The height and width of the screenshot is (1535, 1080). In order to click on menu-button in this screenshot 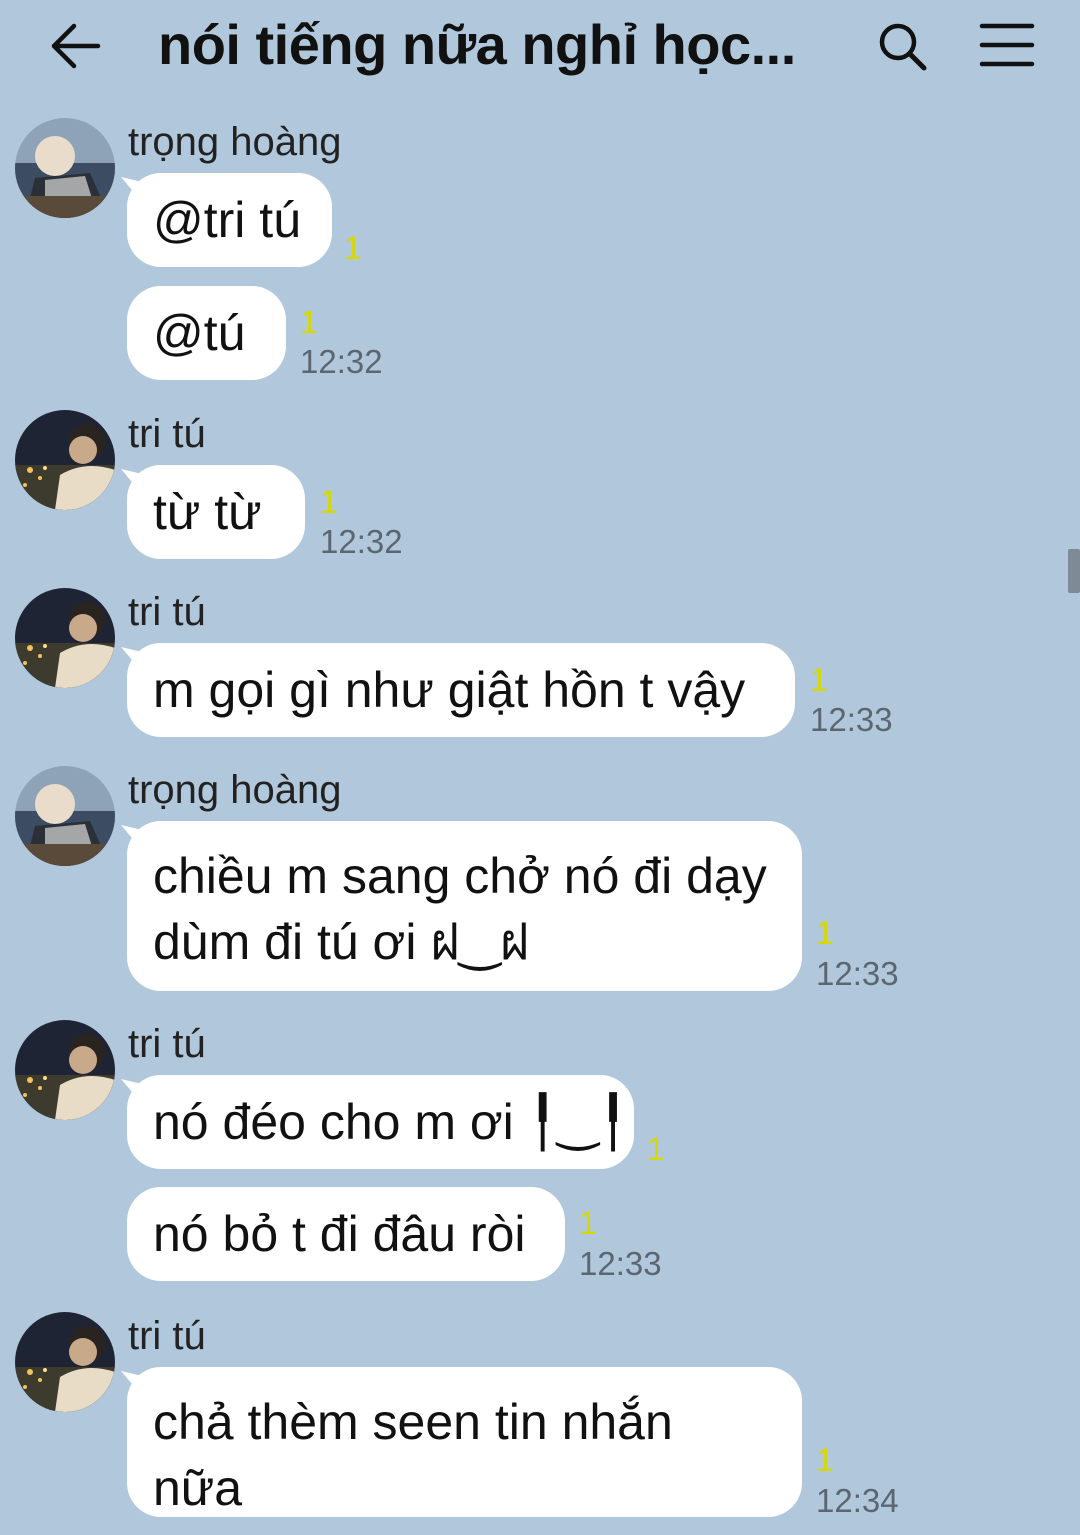, I will do `click(1007, 45)`.